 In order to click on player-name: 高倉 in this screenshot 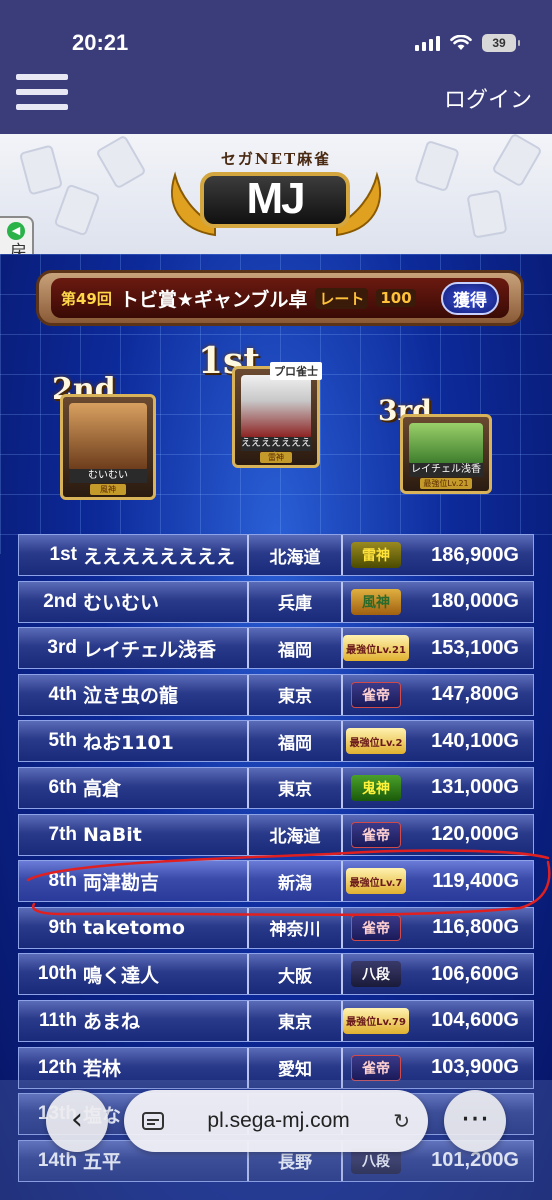, I will do `click(164, 787)`.